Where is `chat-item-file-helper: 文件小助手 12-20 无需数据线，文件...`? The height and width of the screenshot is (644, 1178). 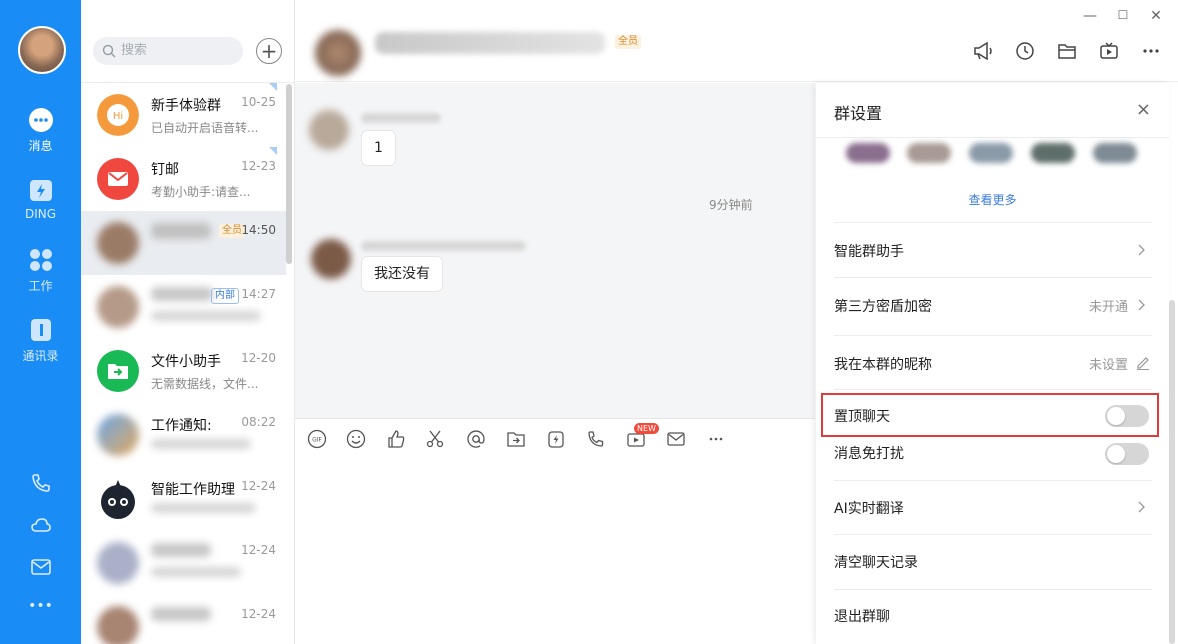
chat-item-file-helper: 文件小助手 12-20 无需数据线，文件... is located at coordinates (183, 371).